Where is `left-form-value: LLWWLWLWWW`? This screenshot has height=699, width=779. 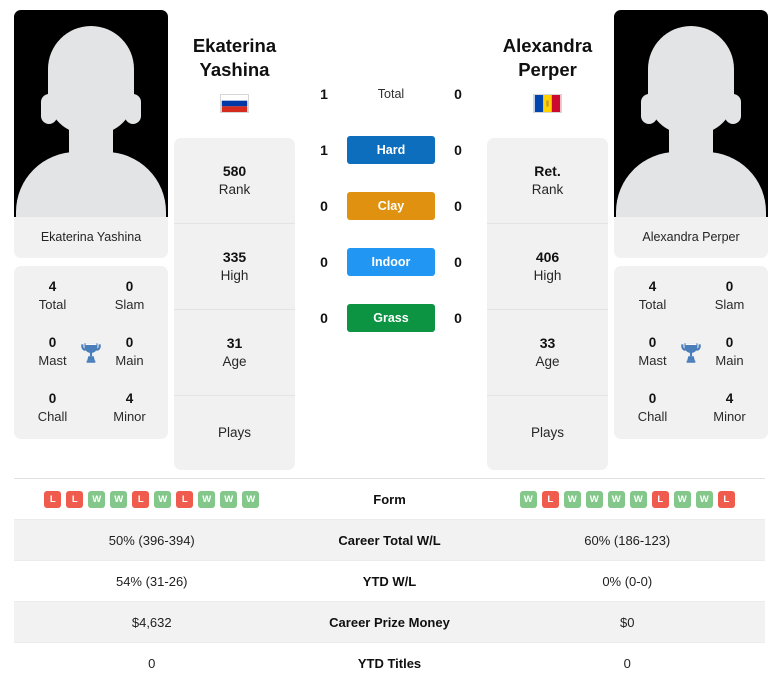 left-form-value: LLWWLWLWWW is located at coordinates (152, 499).